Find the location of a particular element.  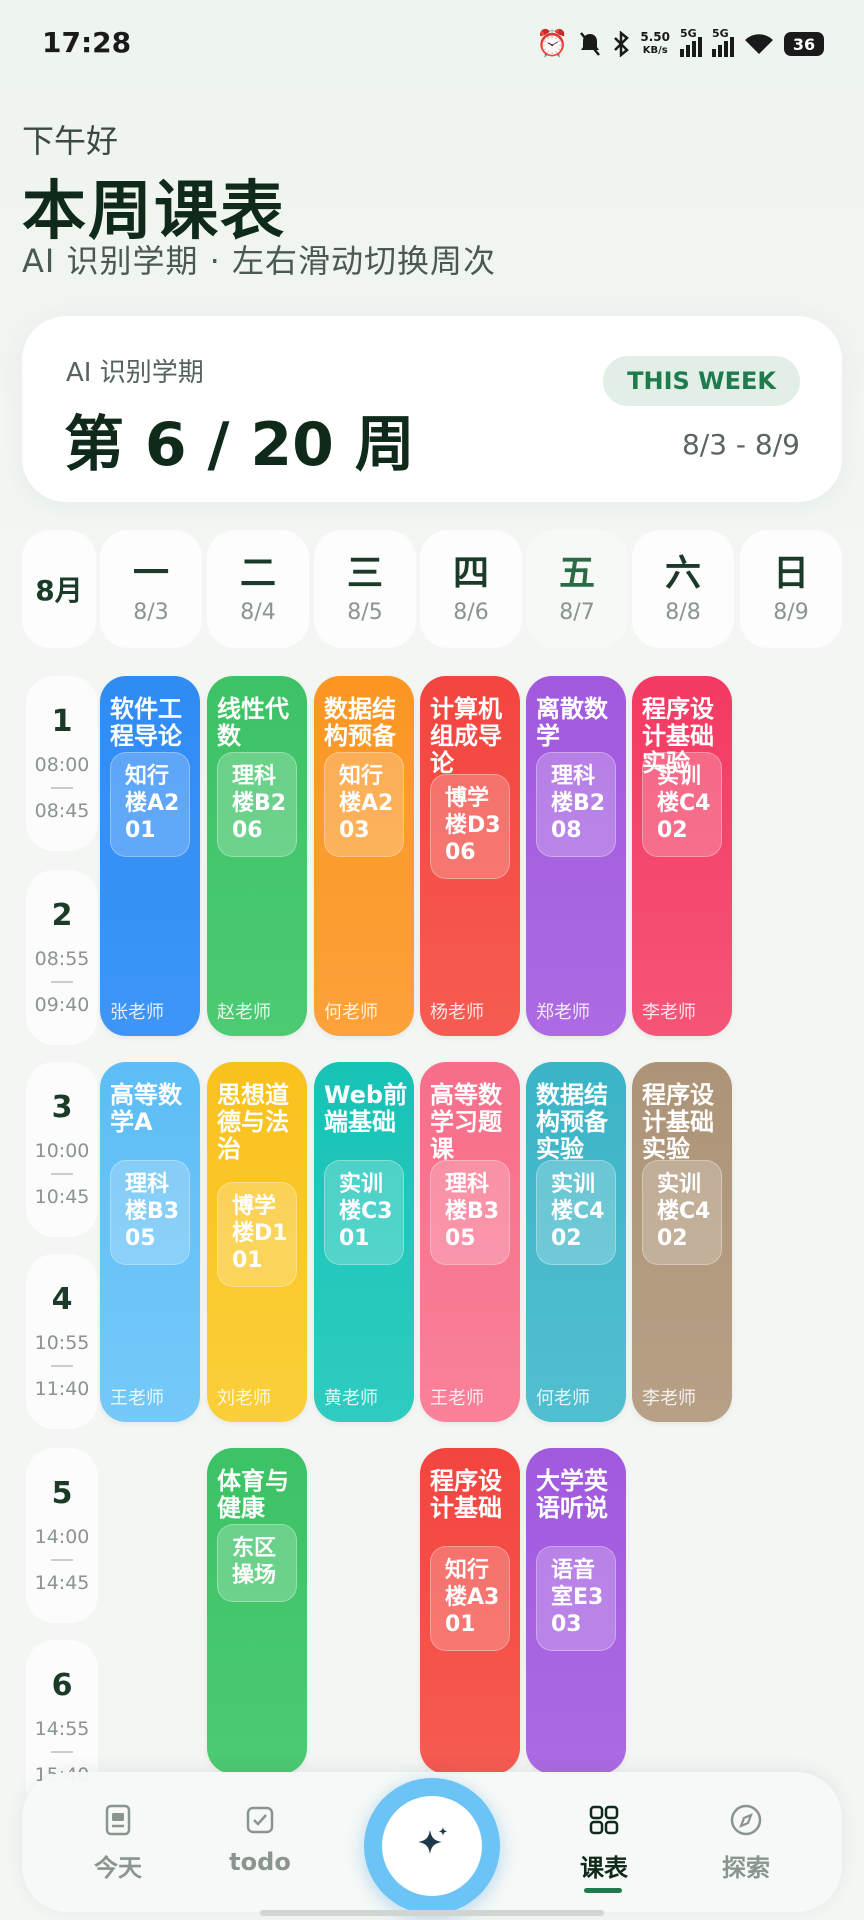

course-name: 软件工程导论 is located at coordinates (146, 722).